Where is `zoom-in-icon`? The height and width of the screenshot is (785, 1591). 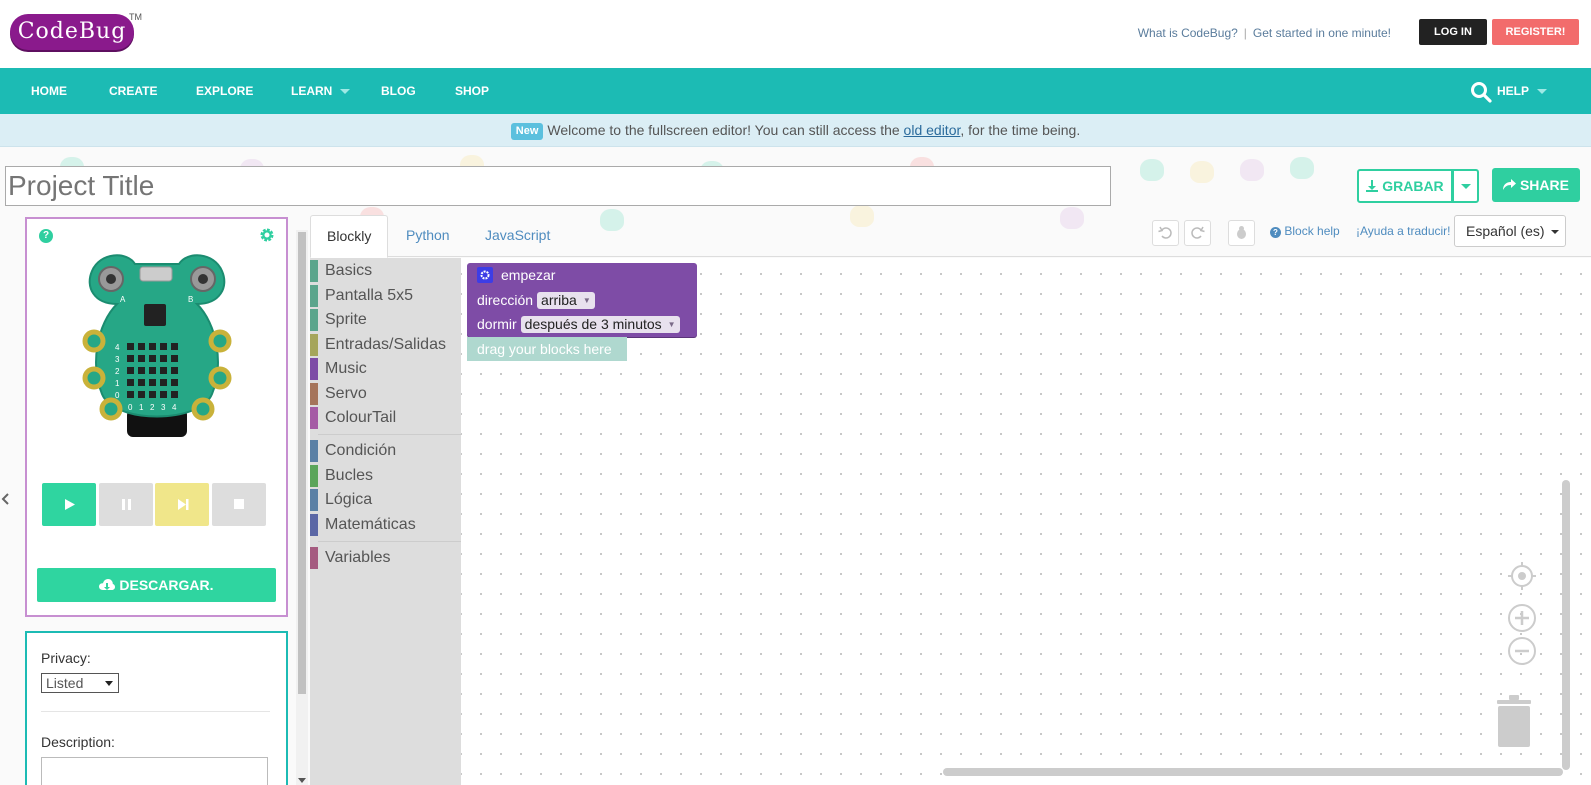
zoom-in-icon is located at coordinates (1522, 618).